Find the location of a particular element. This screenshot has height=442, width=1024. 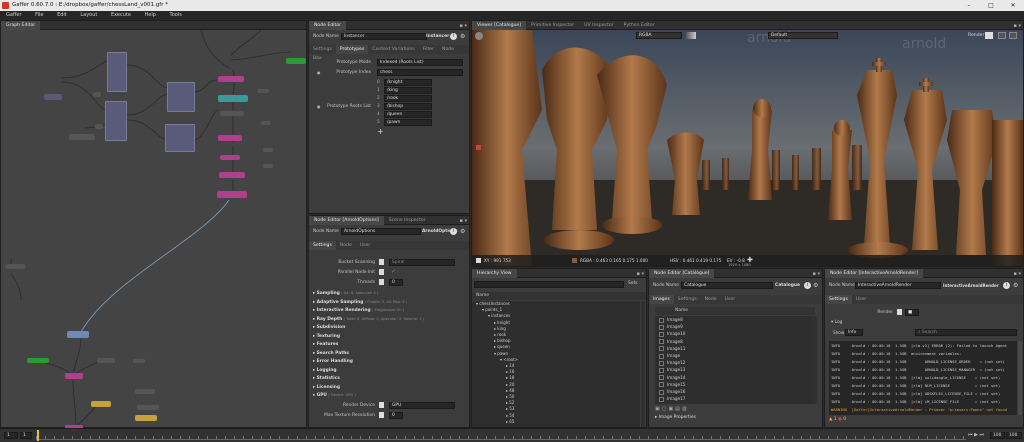

image-list-item: Image14 is located at coordinates (672, 378).